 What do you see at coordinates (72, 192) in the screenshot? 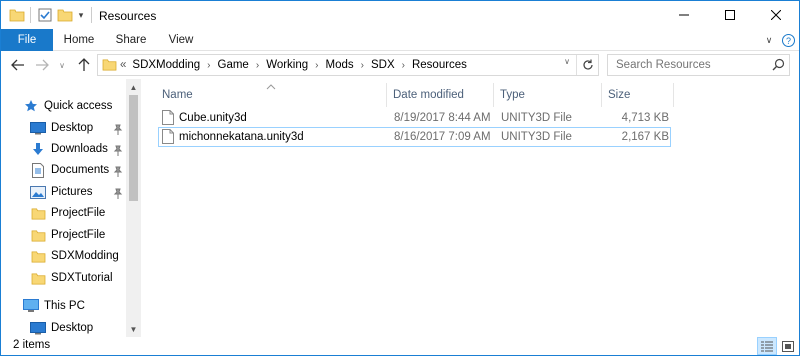
I see `nav-label: Pictures` at bounding box center [72, 192].